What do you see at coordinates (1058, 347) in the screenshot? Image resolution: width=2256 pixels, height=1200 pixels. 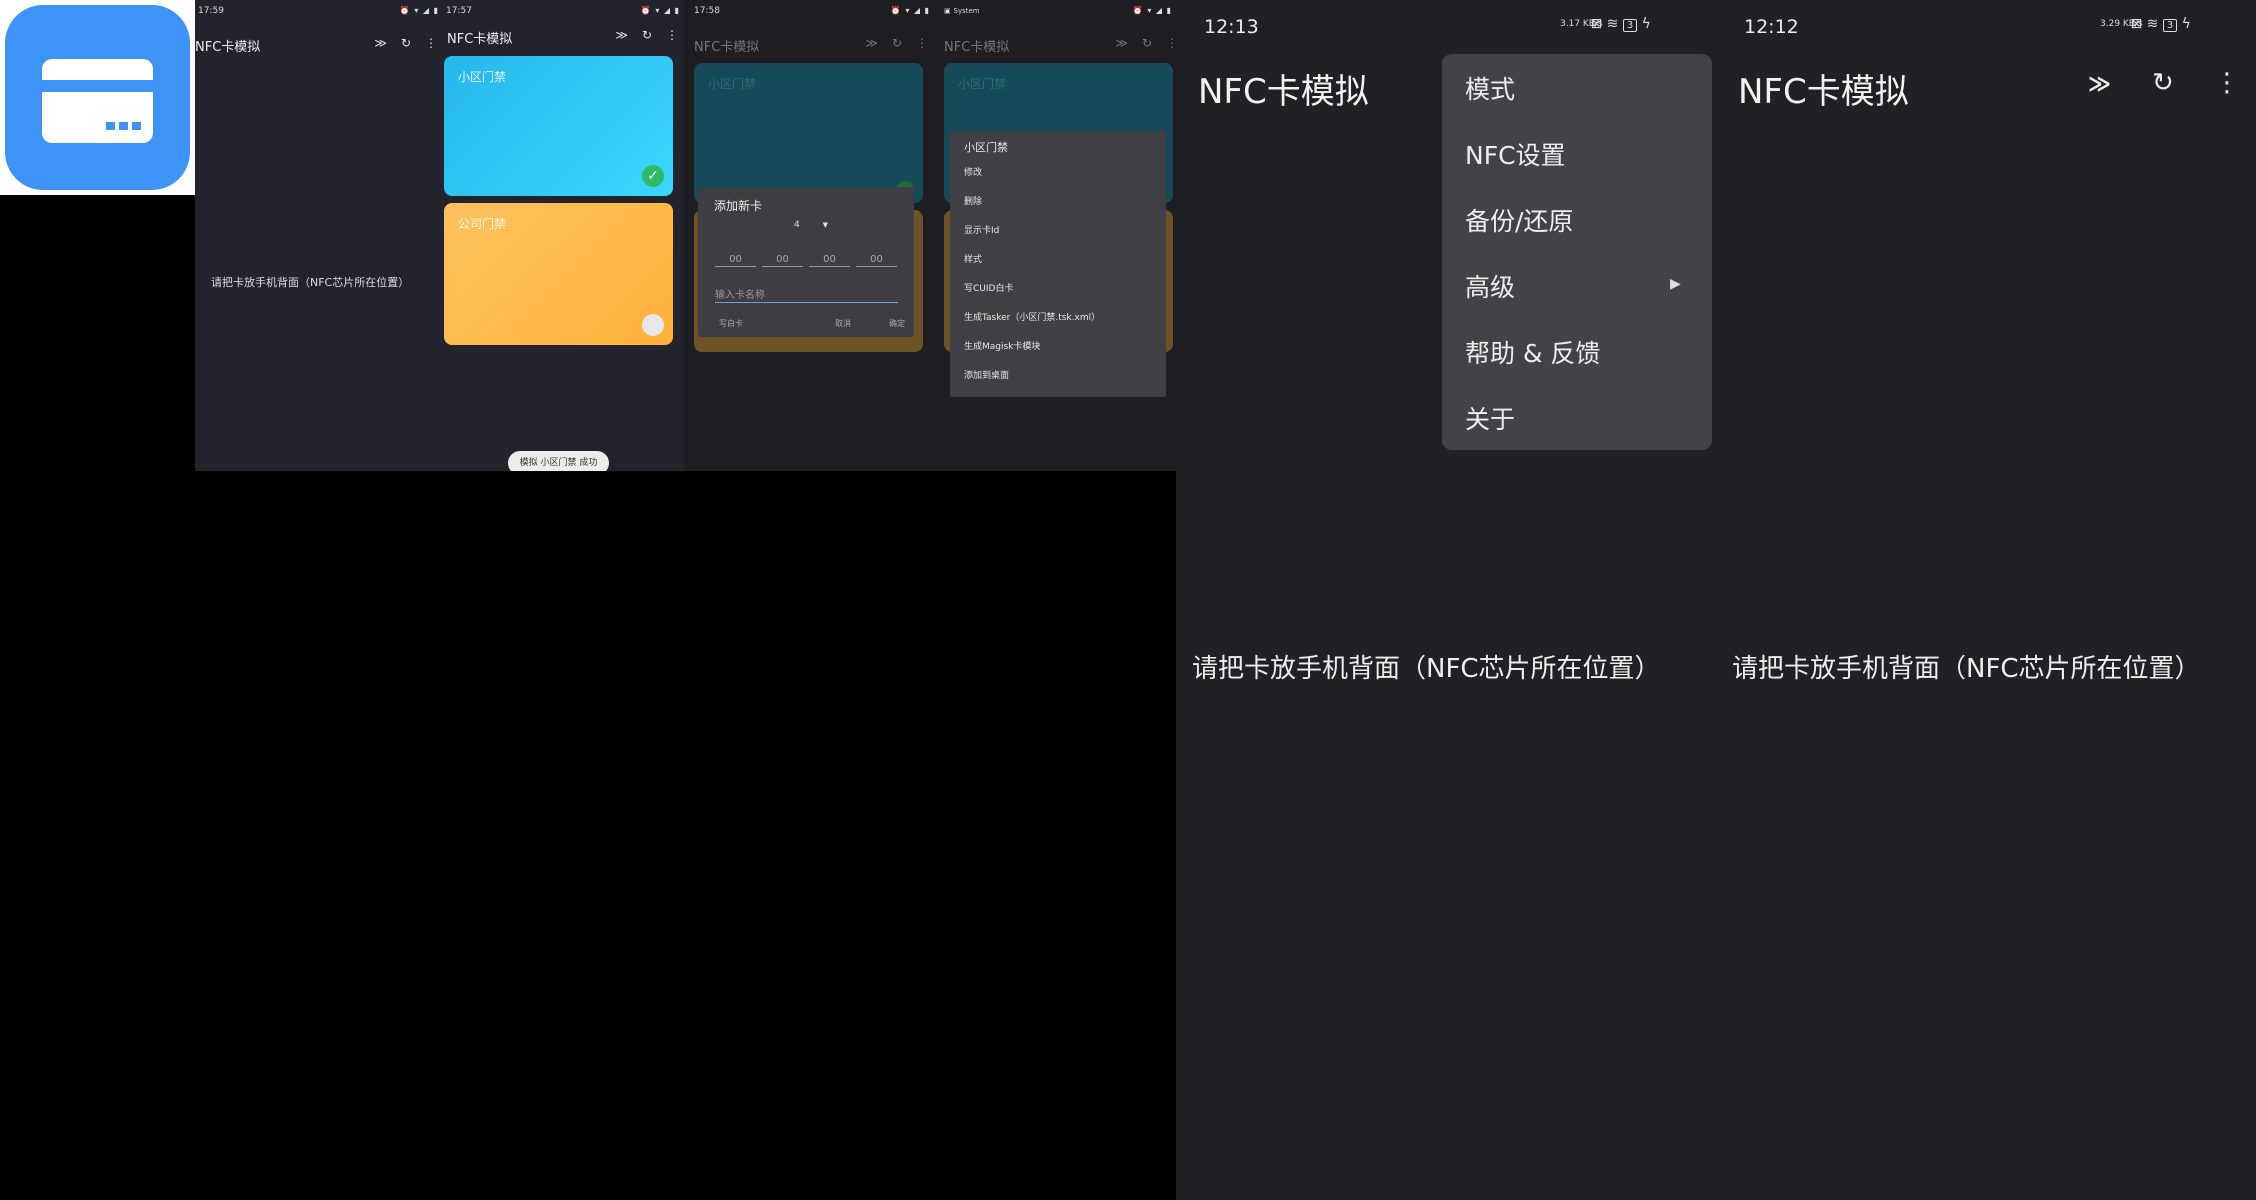 I see `menu-item-generate-magisk: 生成Magisk卡模块` at bounding box center [1058, 347].